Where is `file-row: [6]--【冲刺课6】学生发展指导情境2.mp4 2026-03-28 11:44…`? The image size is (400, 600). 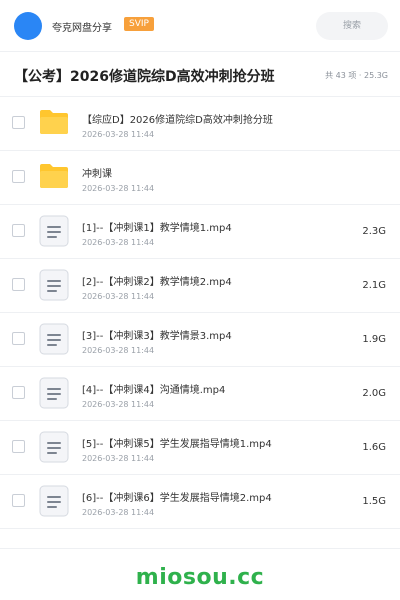 file-row: [6]--【冲刺课6】学生发展指导情境2.mp4 2026-03-28 11:44… is located at coordinates (200, 502).